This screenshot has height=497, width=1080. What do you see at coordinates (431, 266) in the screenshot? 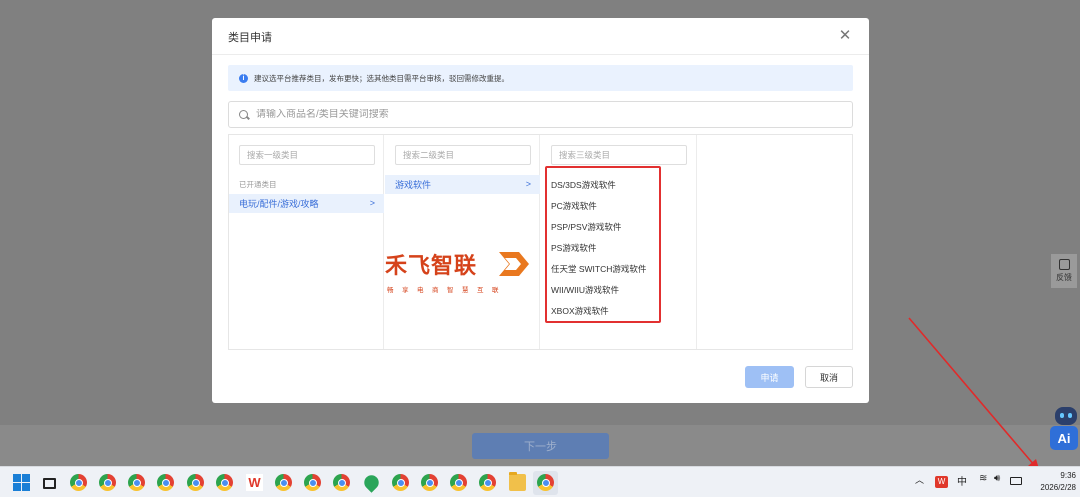
I see `logo-name: 禾飞智联` at bounding box center [431, 266].